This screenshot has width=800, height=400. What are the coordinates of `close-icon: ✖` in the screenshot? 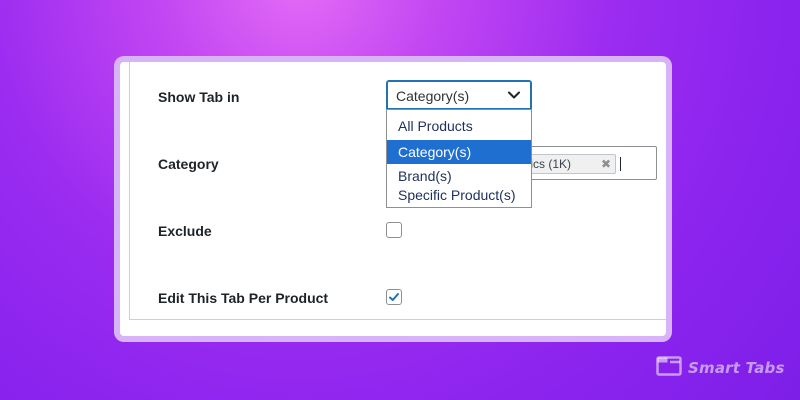 It's located at (606, 164).